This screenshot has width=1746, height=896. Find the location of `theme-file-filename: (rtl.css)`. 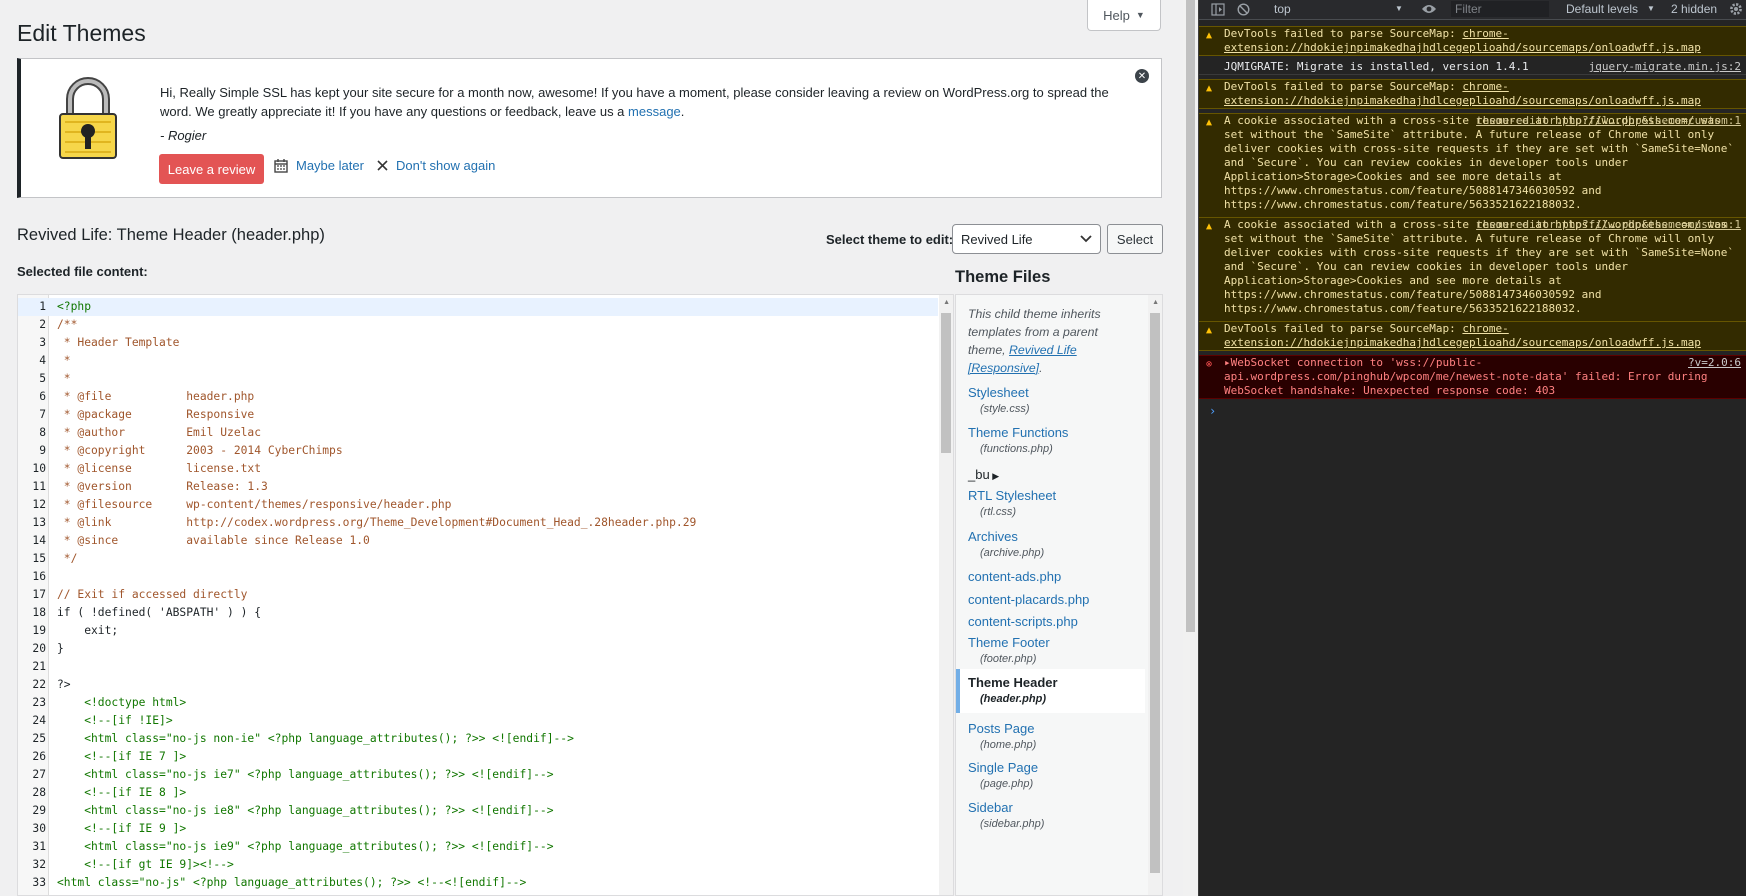

theme-file-filename: (rtl.css) is located at coordinates (998, 512).